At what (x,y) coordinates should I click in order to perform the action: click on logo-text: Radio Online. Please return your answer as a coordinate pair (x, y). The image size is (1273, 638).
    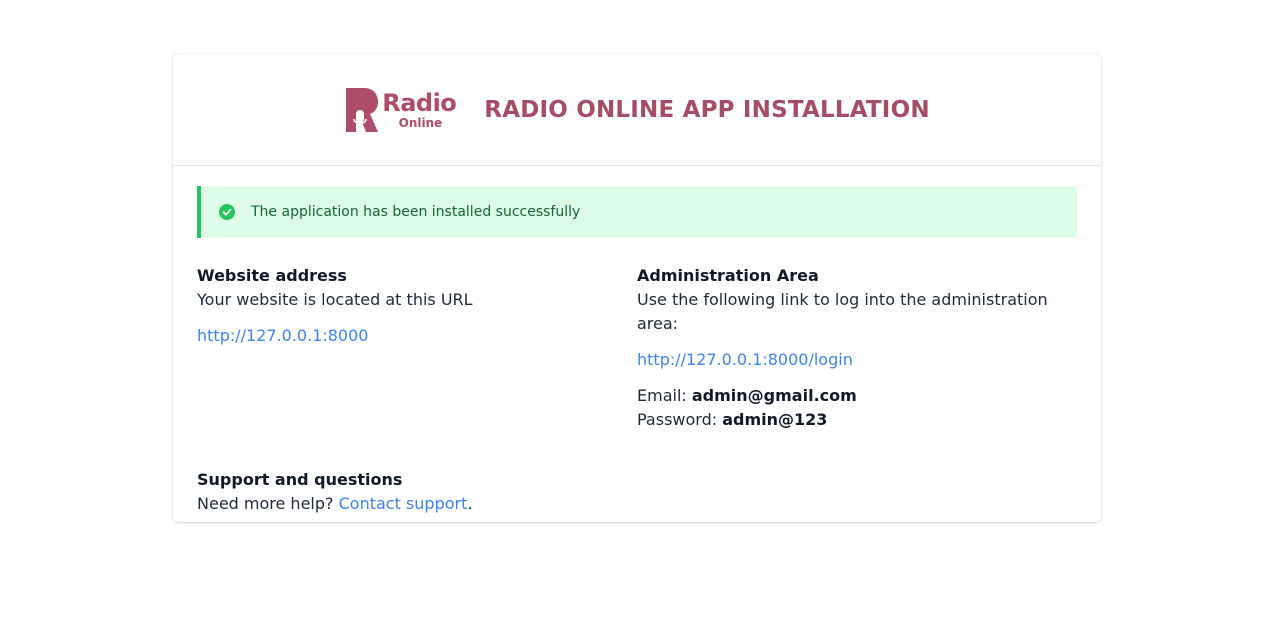
    Looking at the image, I should click on (419, 109).